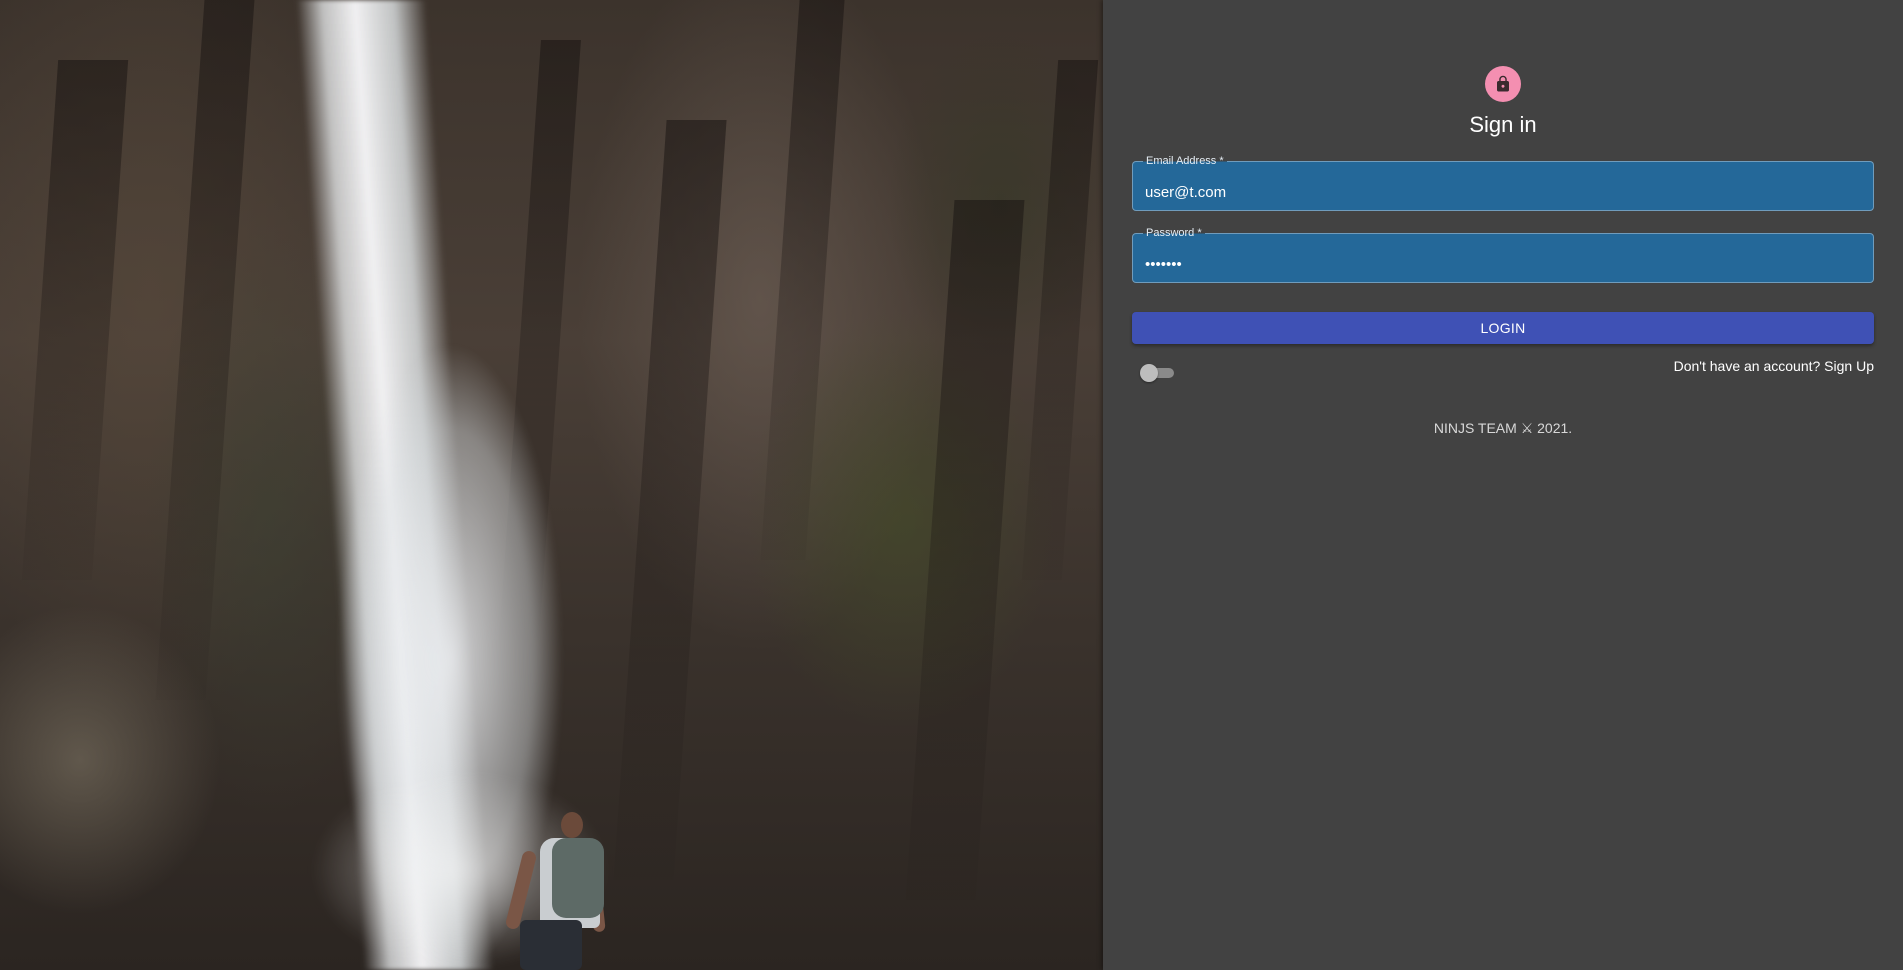 This screenshot has height=970, width=1903. Describe the element at coordinates (1149, 373) in the screenshot. I see `toggle-thumb` at that location.